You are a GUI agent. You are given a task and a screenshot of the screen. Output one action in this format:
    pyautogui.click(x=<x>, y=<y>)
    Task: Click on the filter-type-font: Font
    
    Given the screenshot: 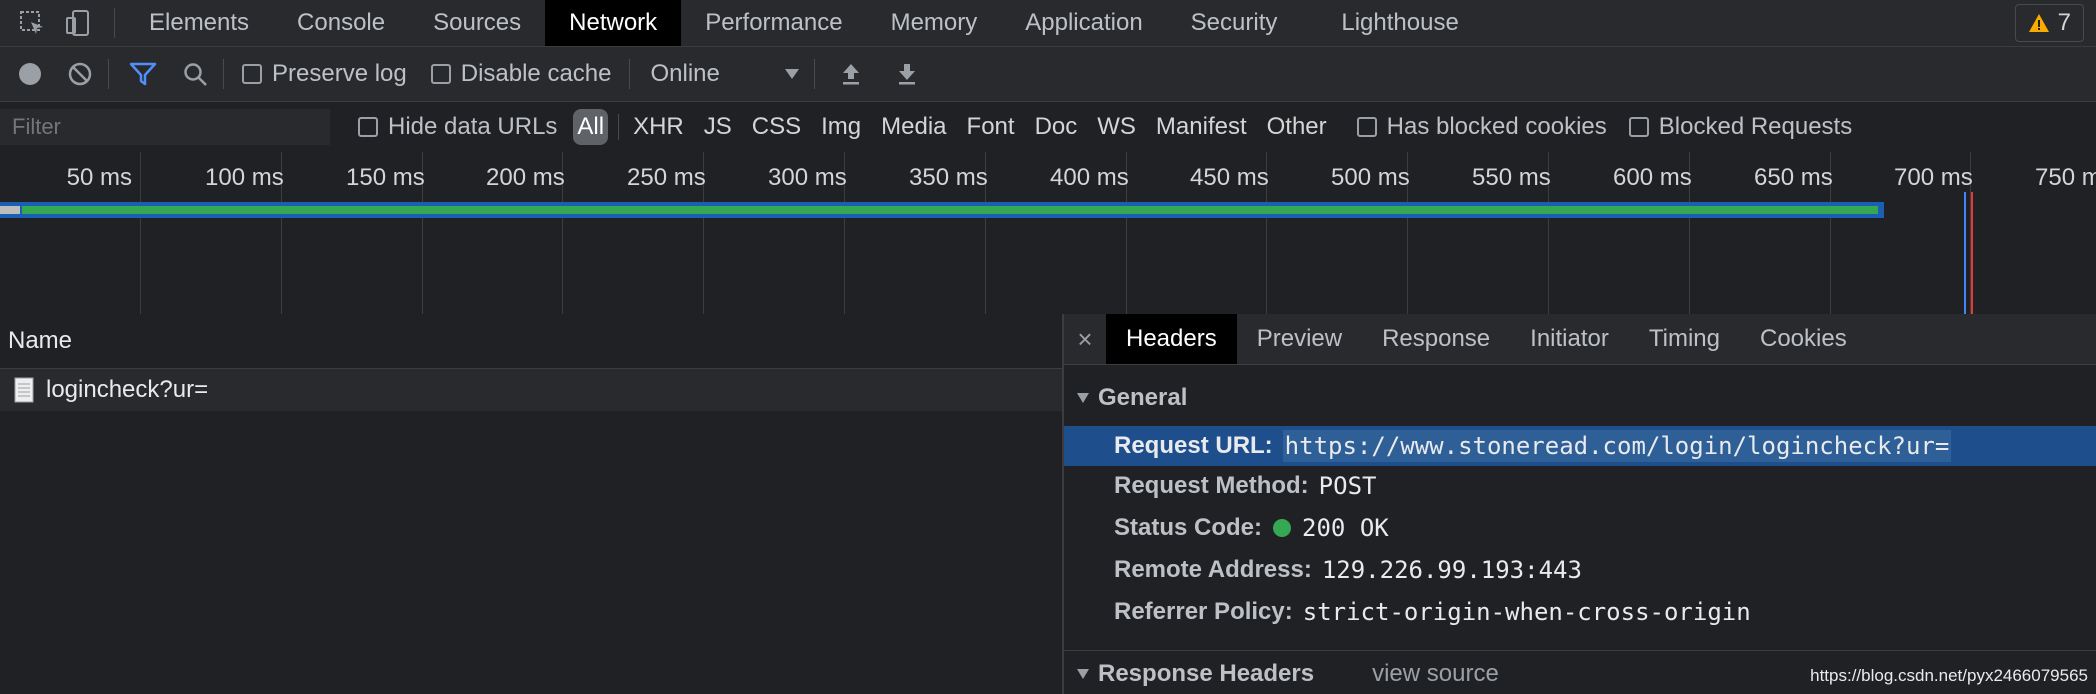 What is the action you would take?
    pyautogui.click(x=991, y=127)
    